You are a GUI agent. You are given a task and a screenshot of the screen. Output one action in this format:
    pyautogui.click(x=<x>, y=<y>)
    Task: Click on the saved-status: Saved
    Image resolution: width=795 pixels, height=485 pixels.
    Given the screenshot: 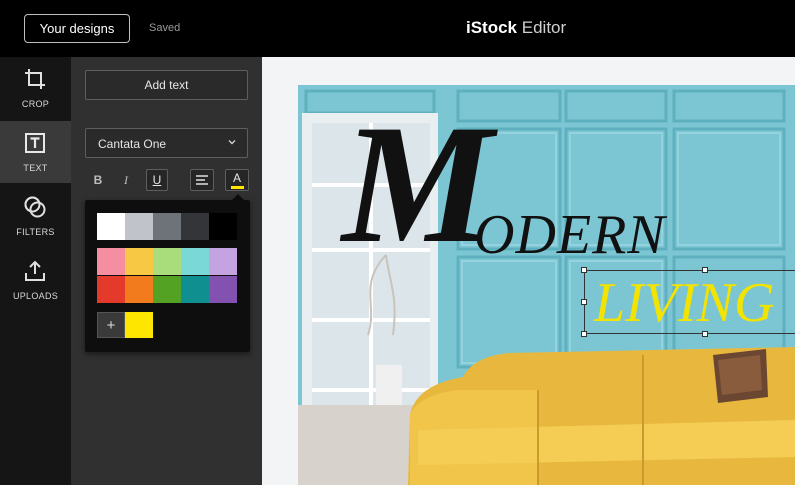 What is the action you would take?
    pyautogui.click(x=165, y=28)
    